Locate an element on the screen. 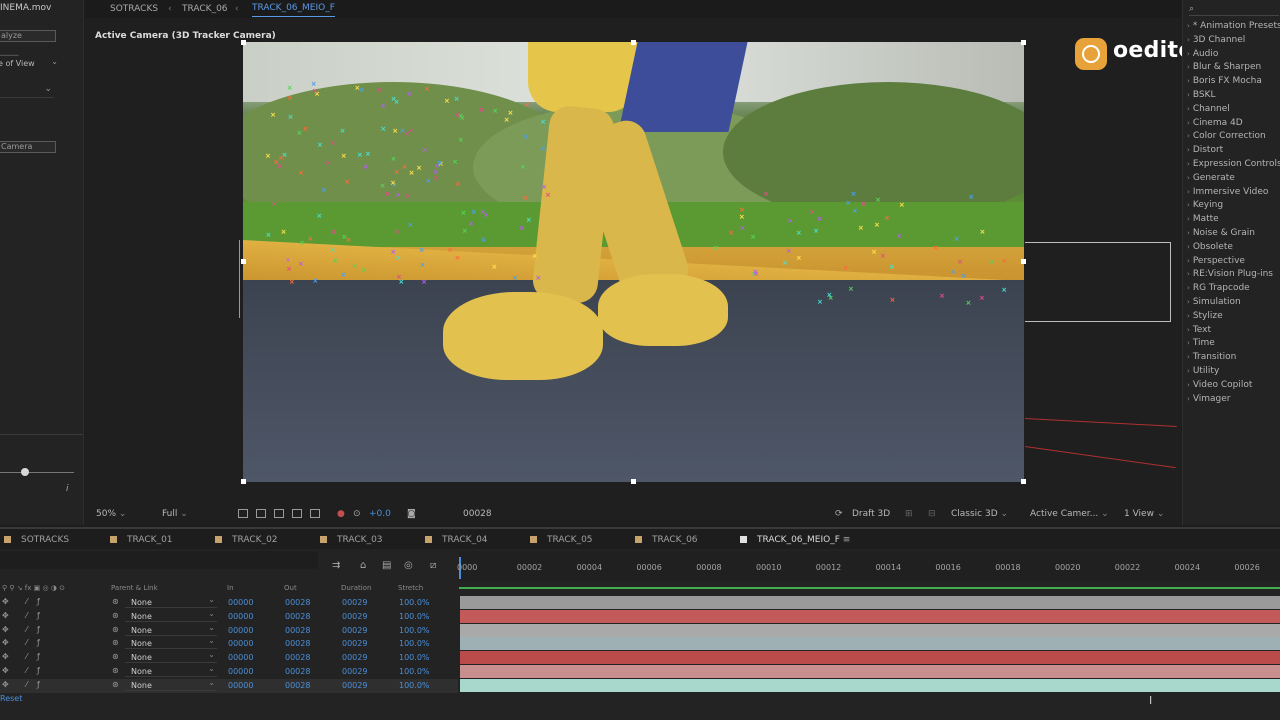  resolution-dropdown: Full is located at coordinates (175, 514).